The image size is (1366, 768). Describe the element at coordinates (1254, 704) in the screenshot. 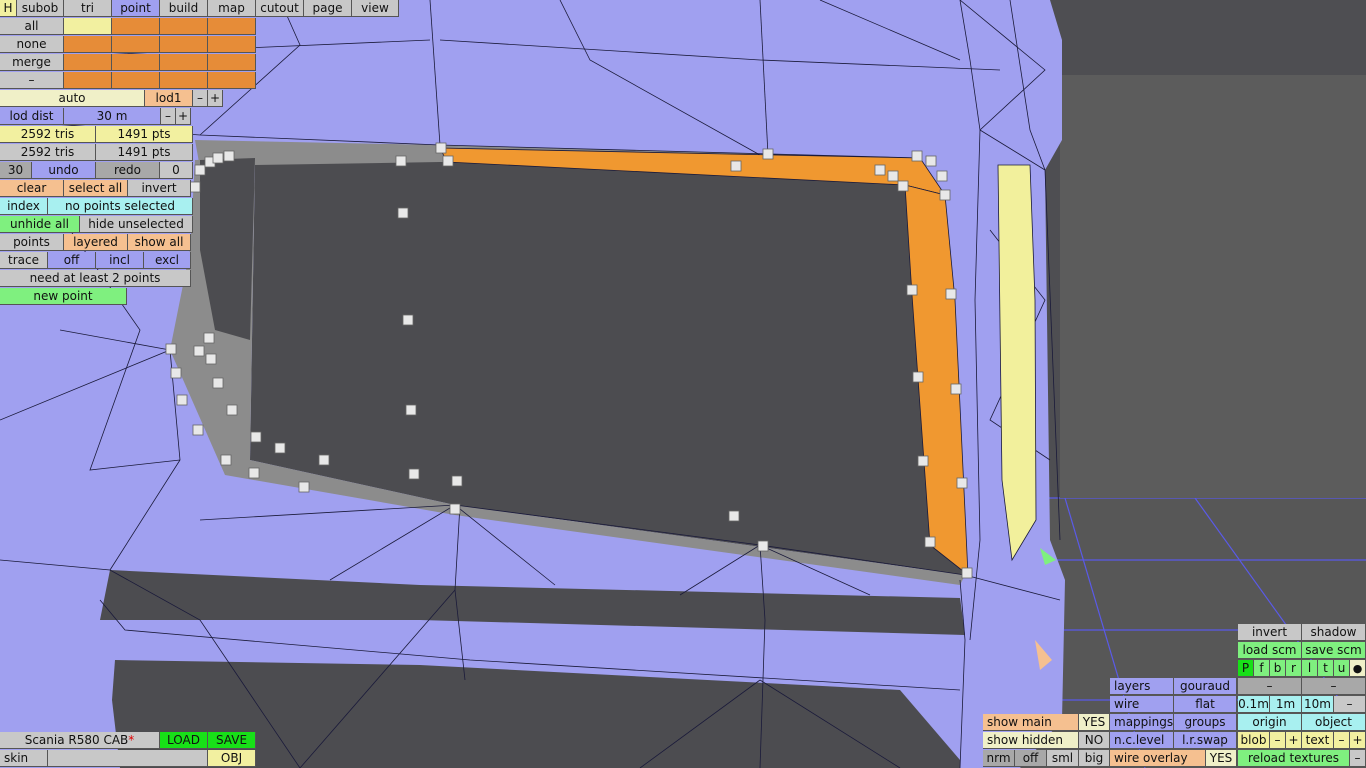

I see `scale-01m-button: 0.1m` at that location.